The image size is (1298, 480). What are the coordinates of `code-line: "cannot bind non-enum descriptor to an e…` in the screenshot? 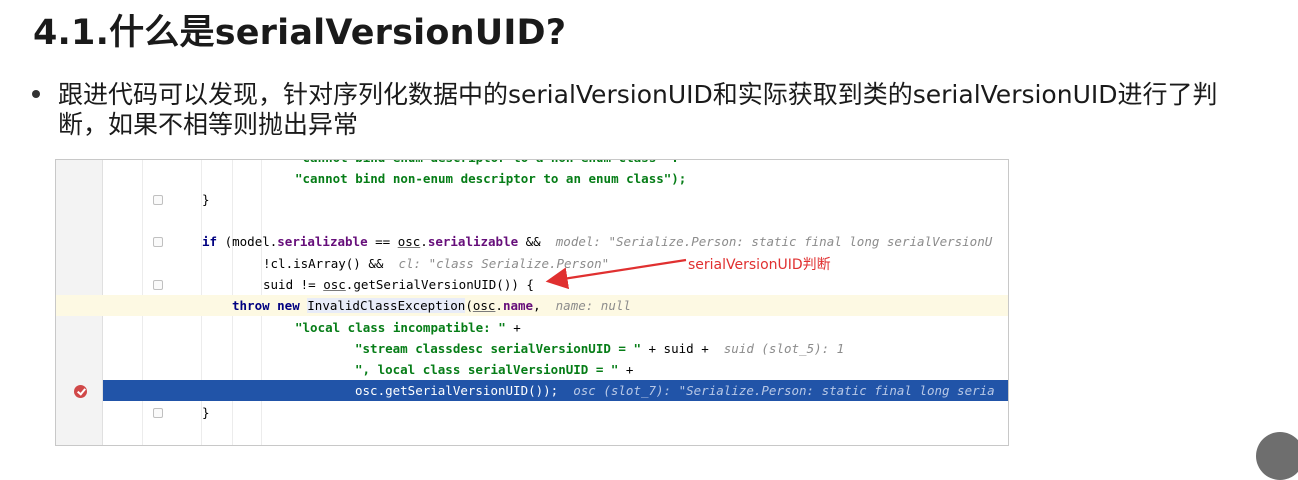 It's located at (532, 178).